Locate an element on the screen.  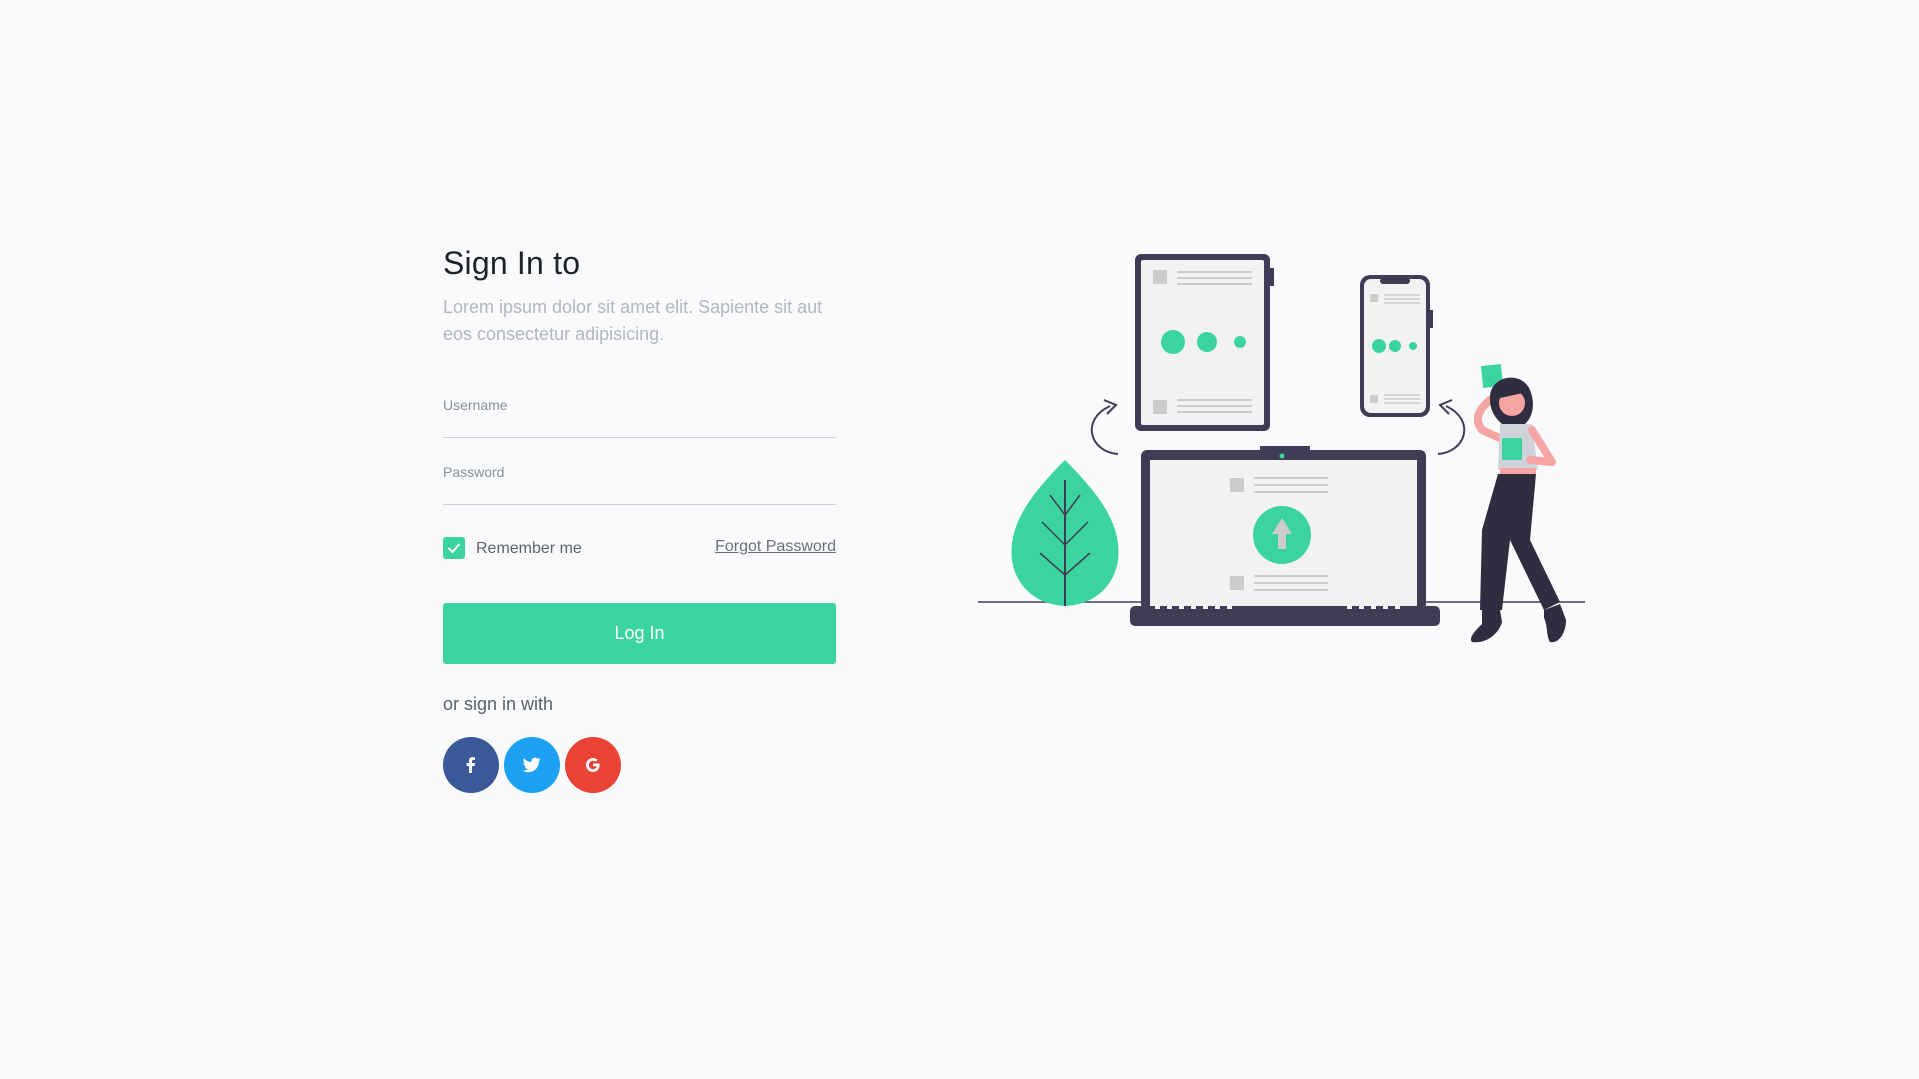
phone-icon is located at coordinates (1396, 346).